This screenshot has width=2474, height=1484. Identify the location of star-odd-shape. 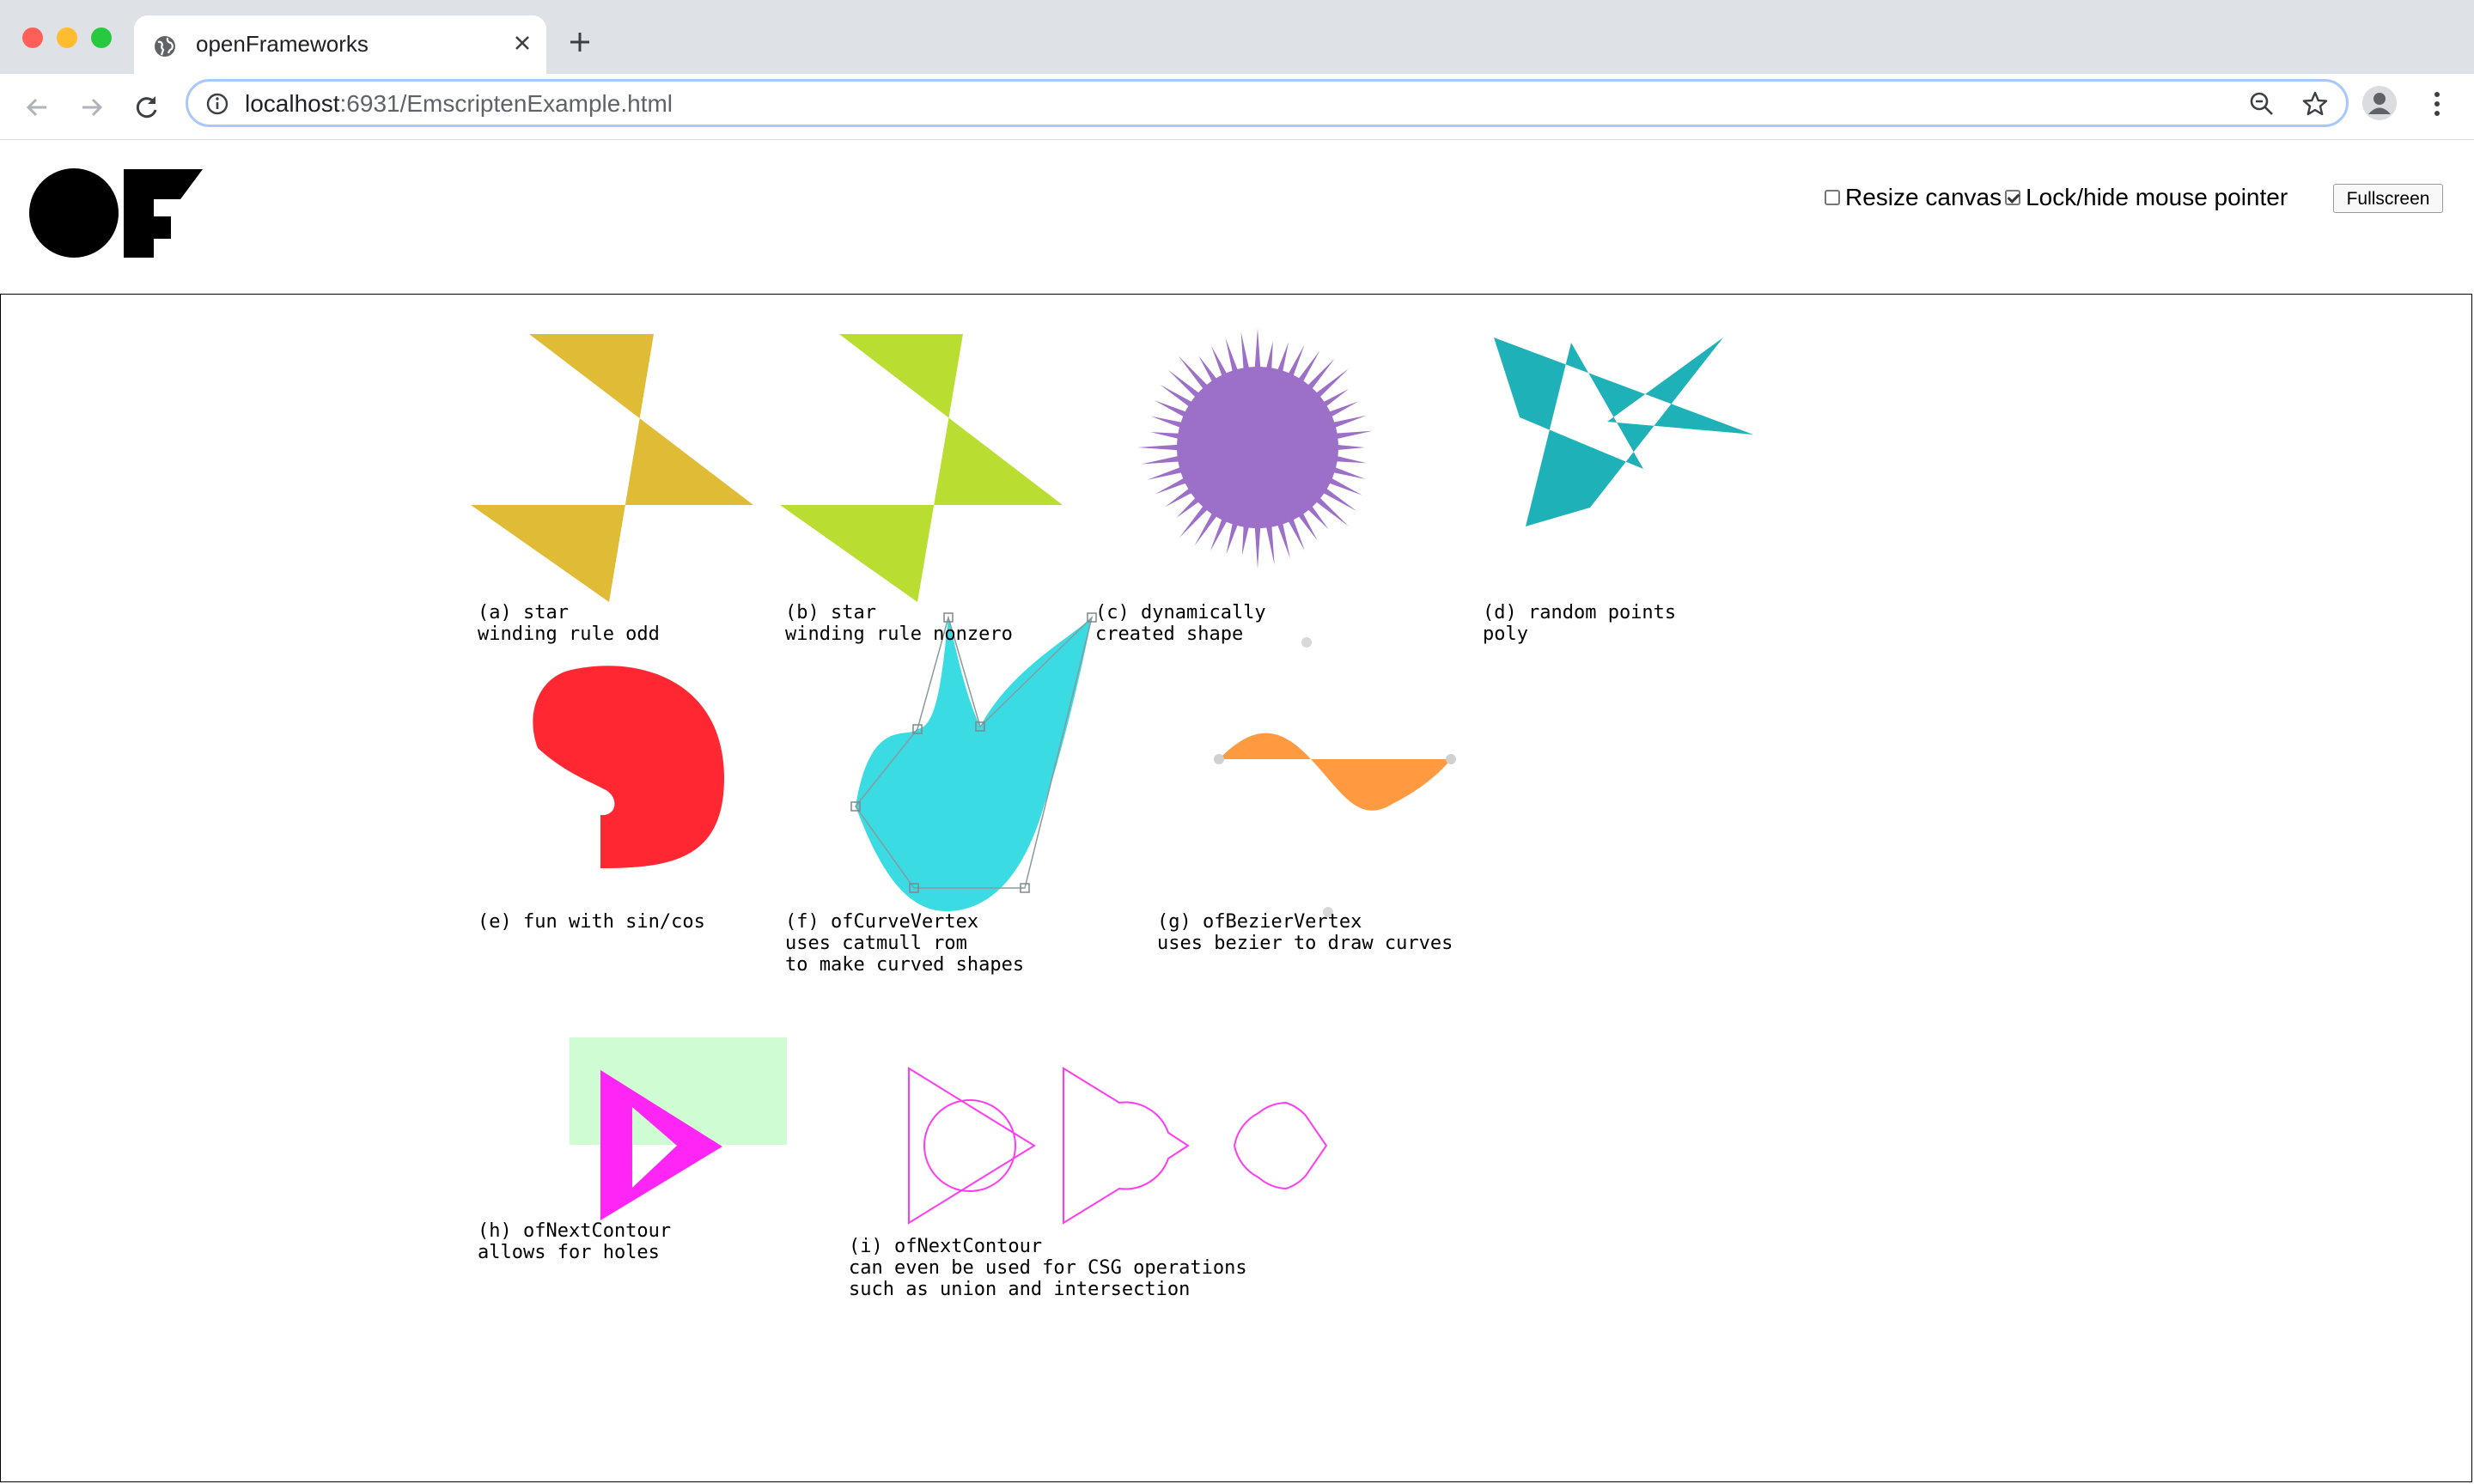
(612, 468).